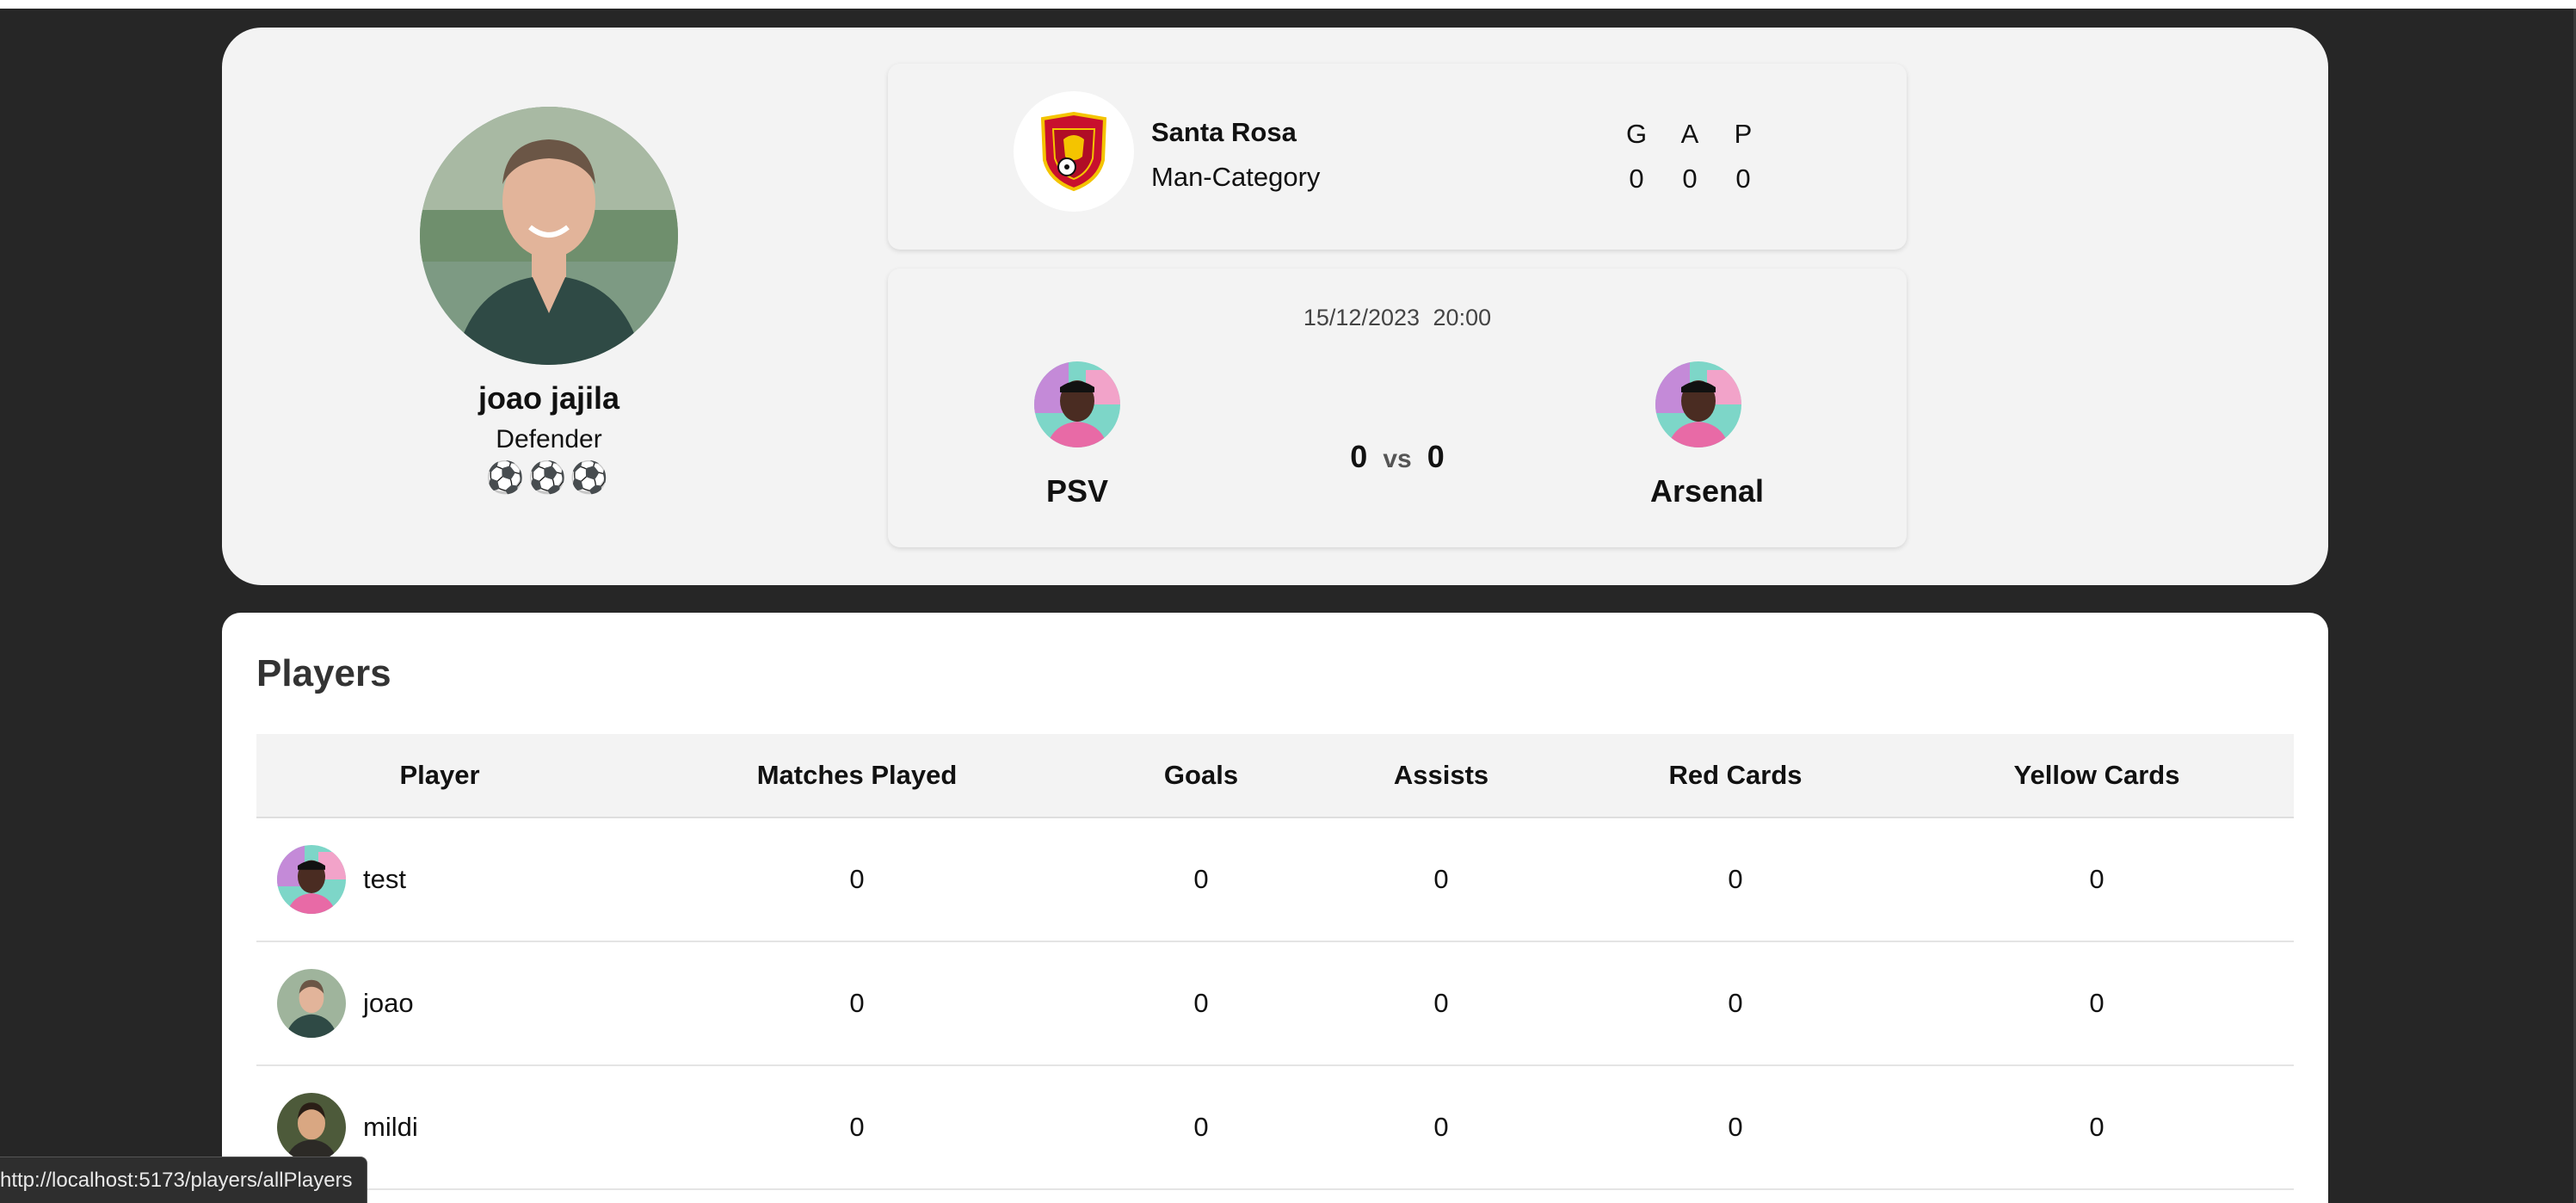 The height and width of the screenshot is (1203, 2576). What do you see at coordinates (1359, 456) in the screenshot?
I see `home-score: 0` at bounding box center [1359, 456].